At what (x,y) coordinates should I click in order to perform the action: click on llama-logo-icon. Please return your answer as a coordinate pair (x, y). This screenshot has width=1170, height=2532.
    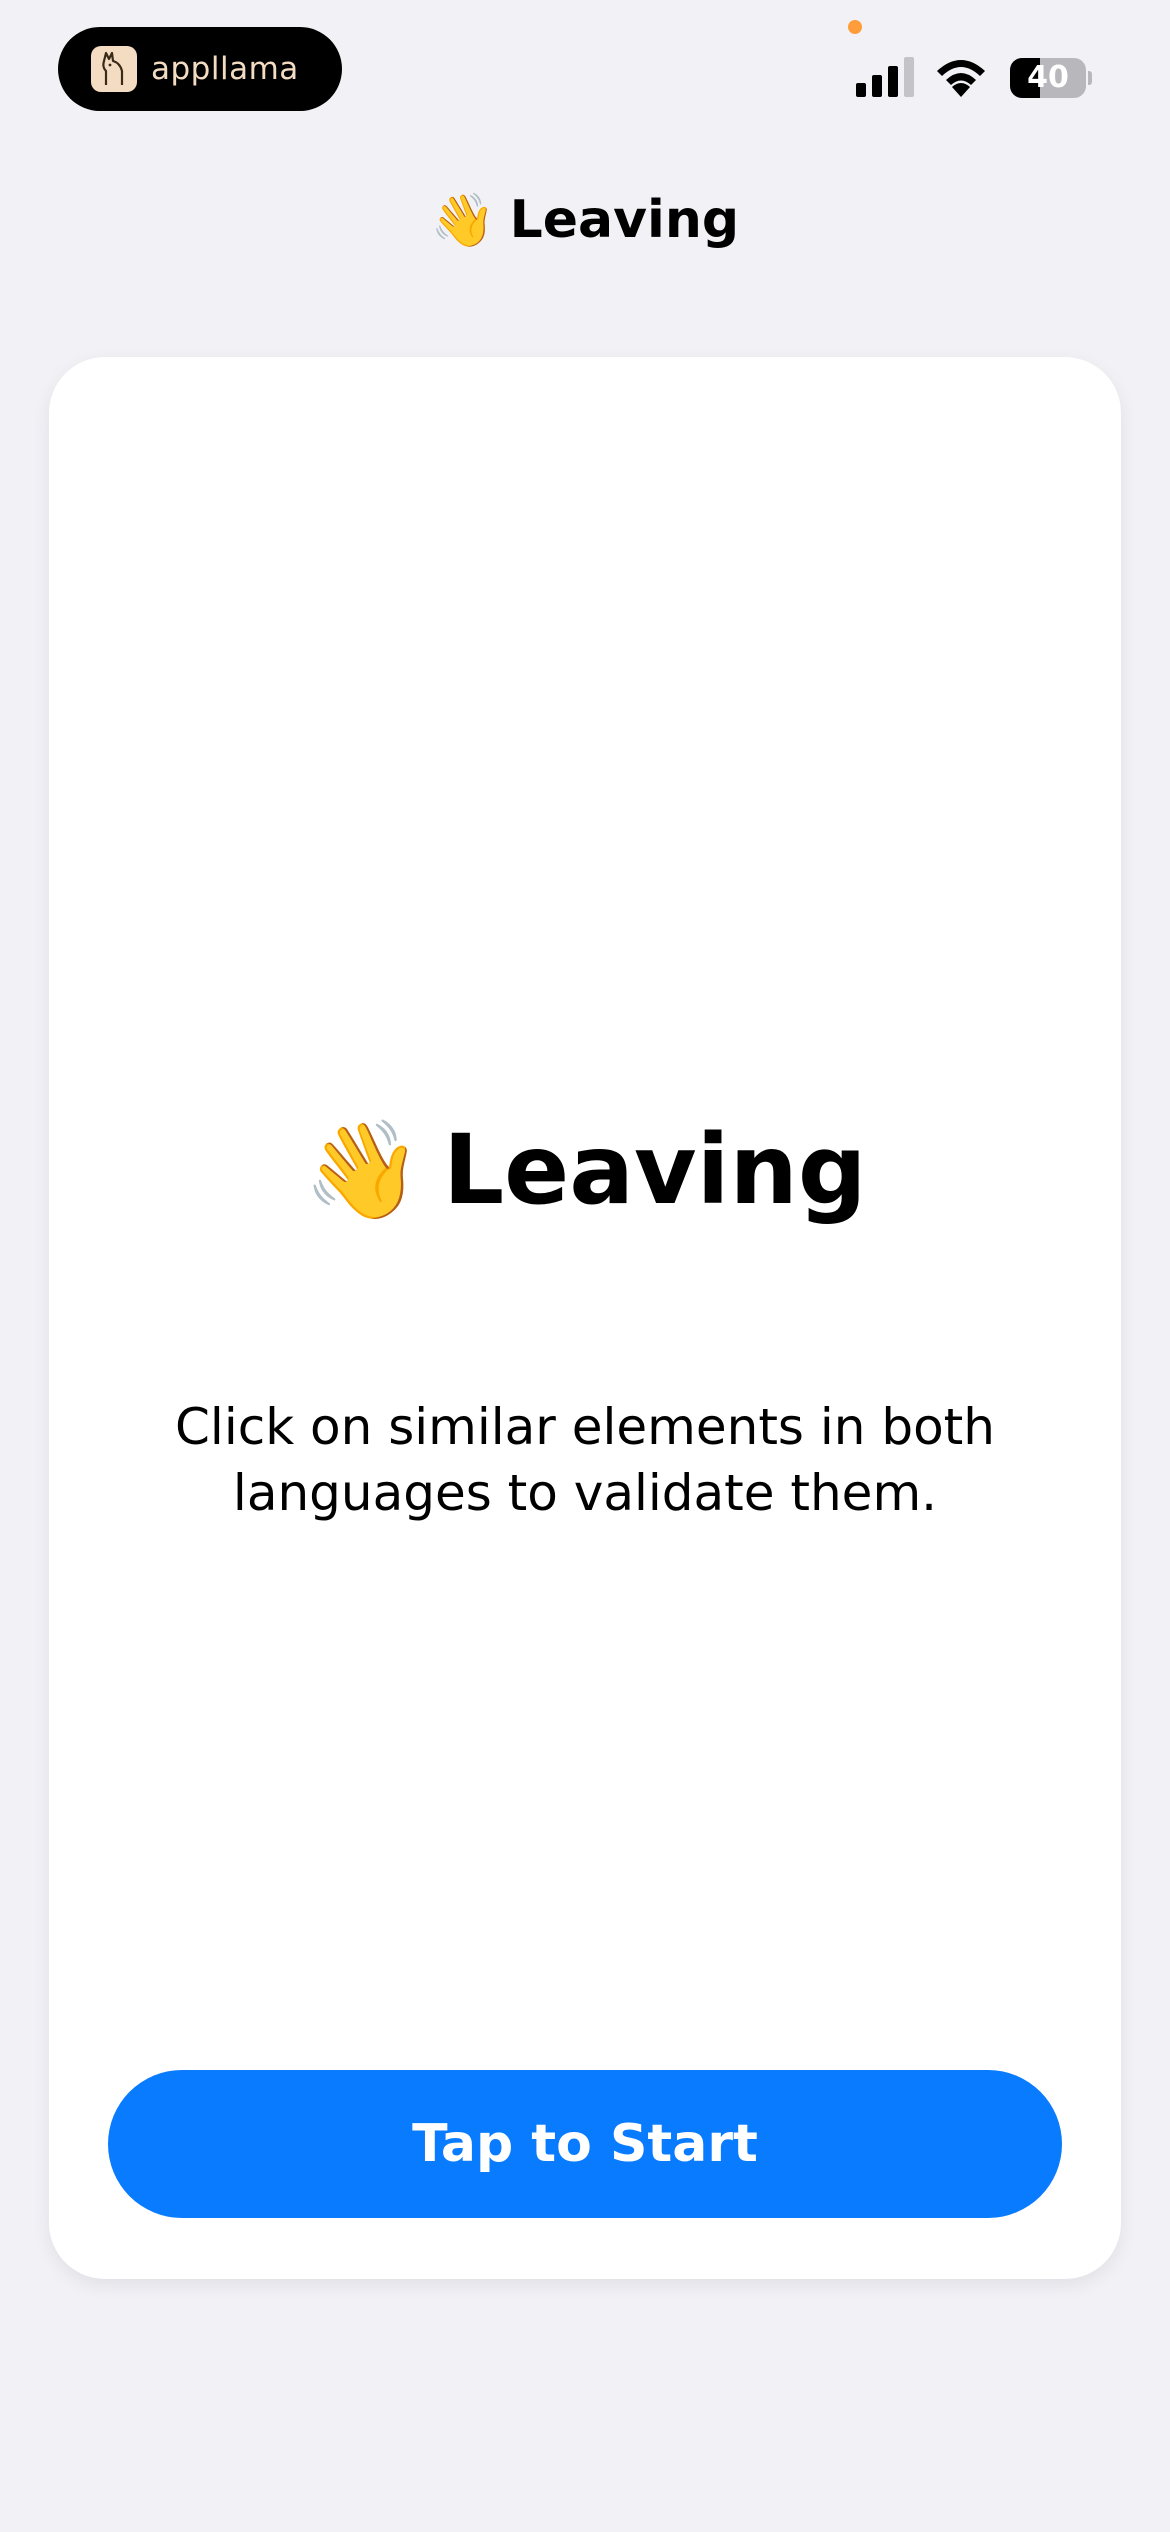
    Looking at the image, I should click on (114, 69).